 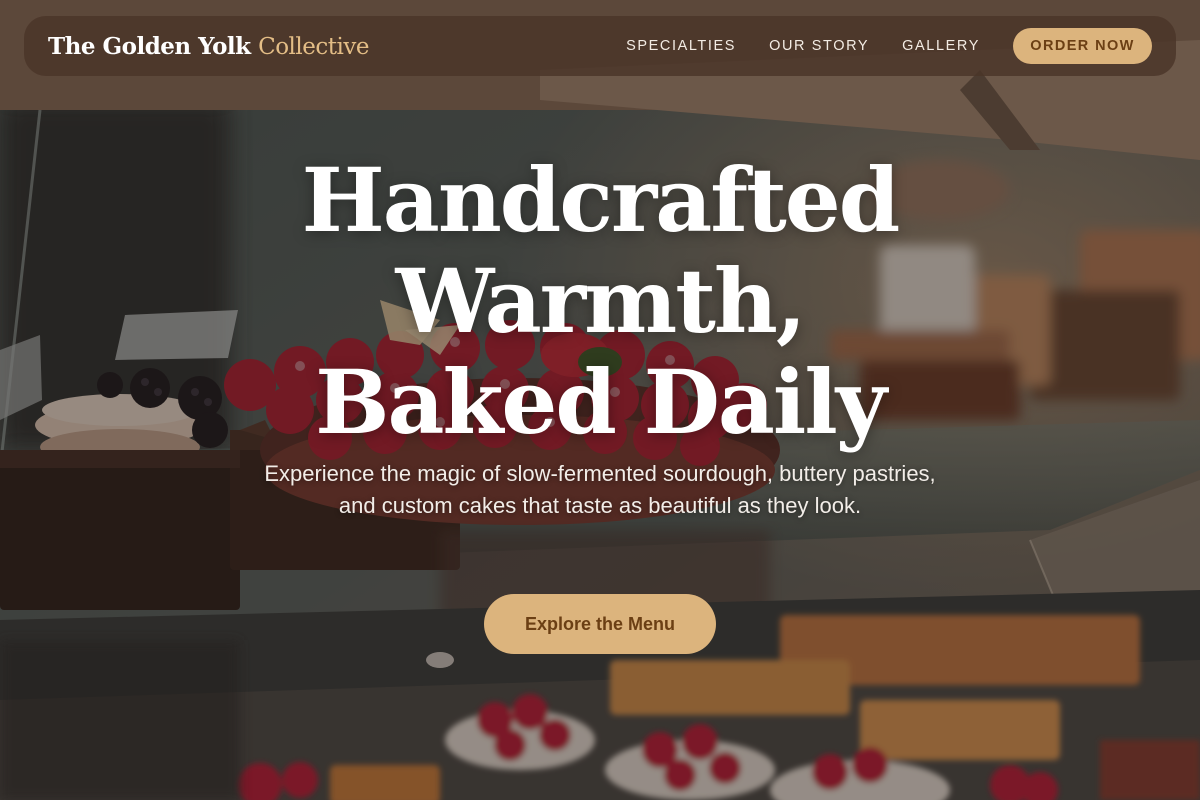 What do you see at coordinates (600, 624) in the screenshot?
I see `explore-menu-button: Explore the Menu` at bounding box center [600, 624].